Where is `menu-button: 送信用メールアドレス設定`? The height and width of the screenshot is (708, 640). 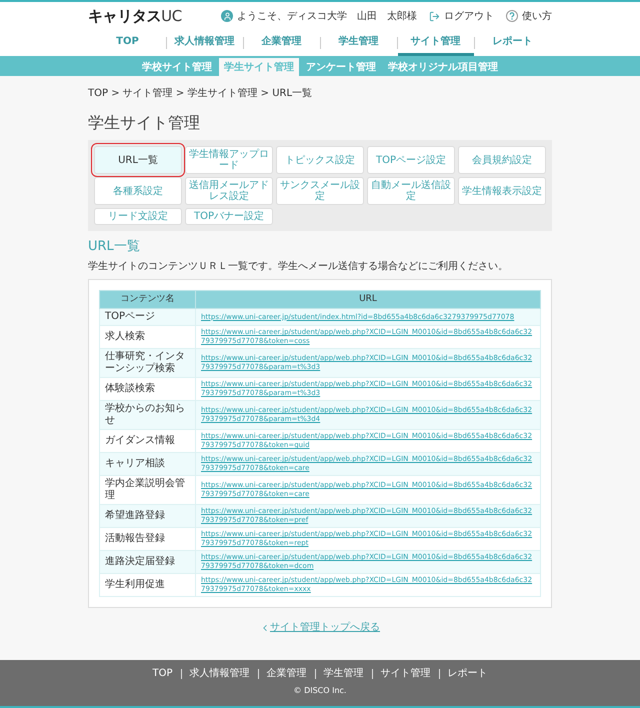 menu-button: 送信用メールアドレス設定 is located at coordinates (229, 191).